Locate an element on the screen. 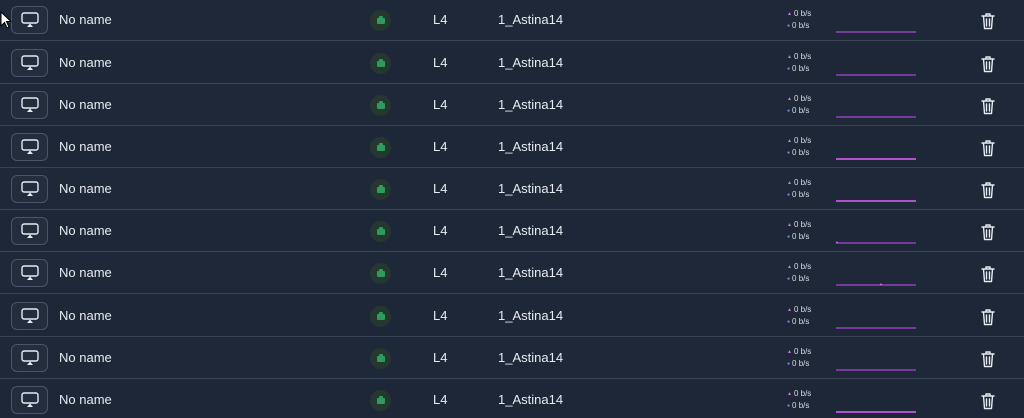 This screenshot has height=418, width=1024. mouse-cursor-icon is located at coordinates (6, 20).